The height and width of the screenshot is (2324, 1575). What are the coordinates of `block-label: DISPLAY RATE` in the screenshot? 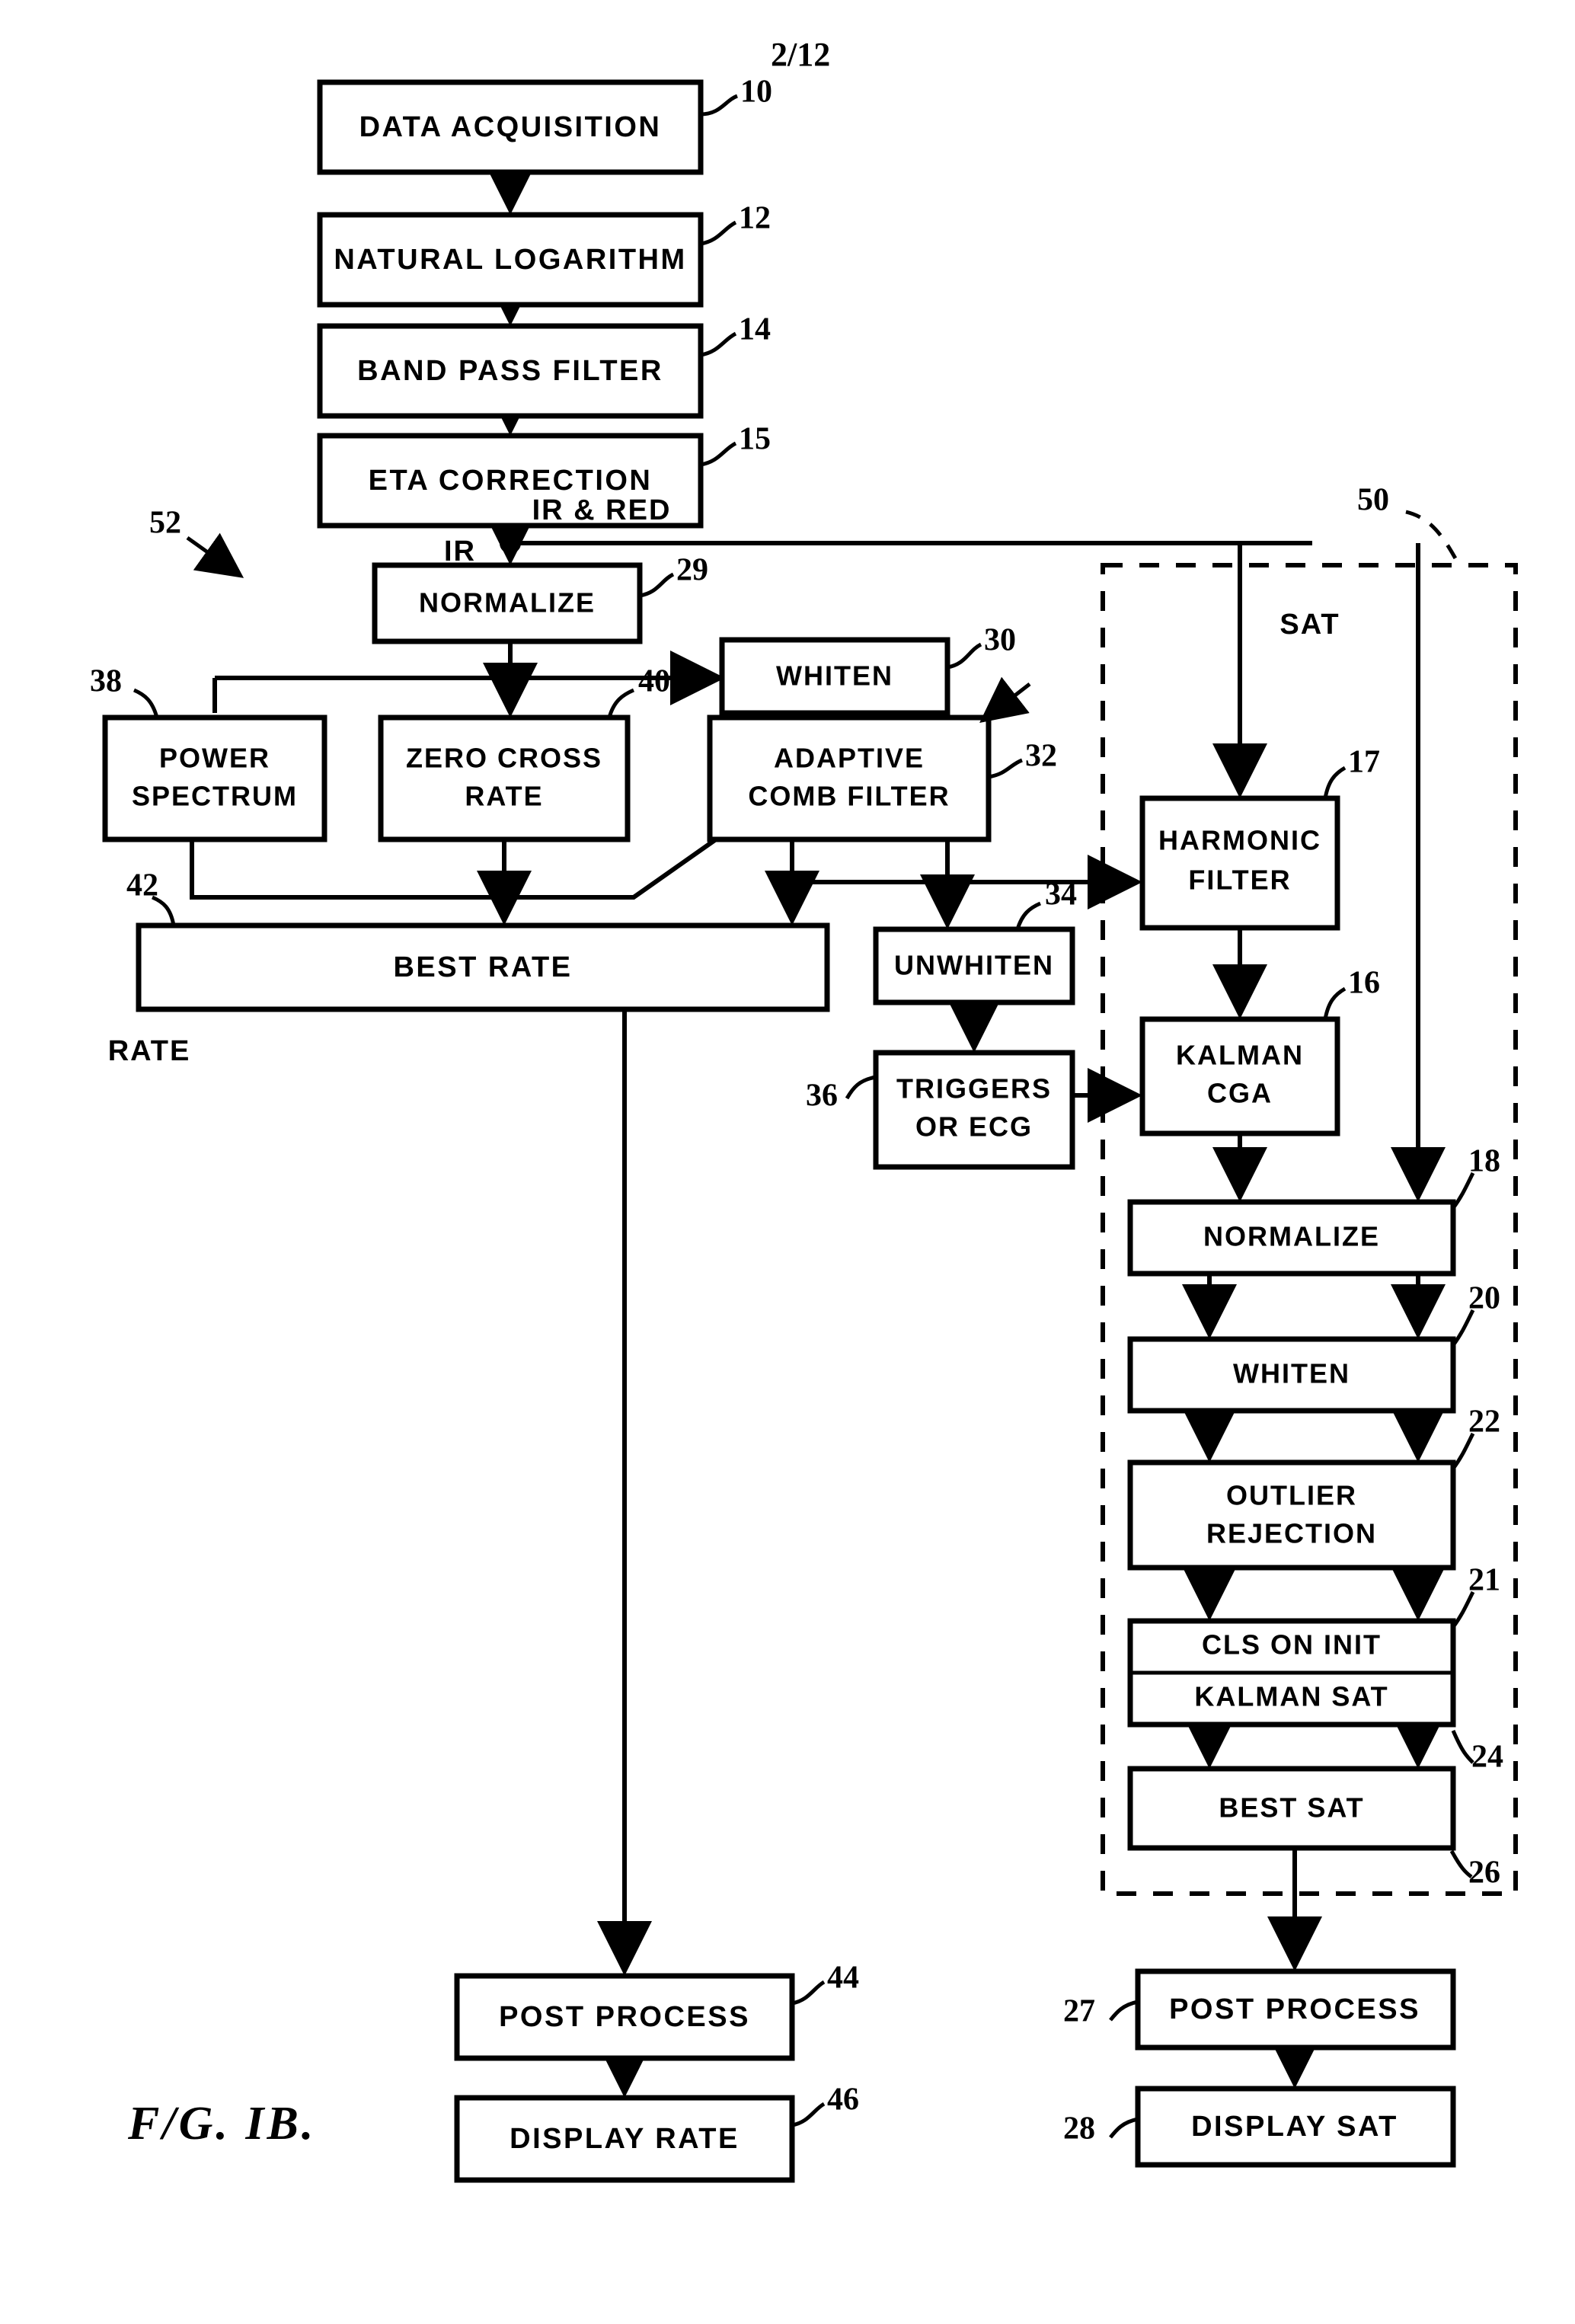 It's located at (625, 2139).